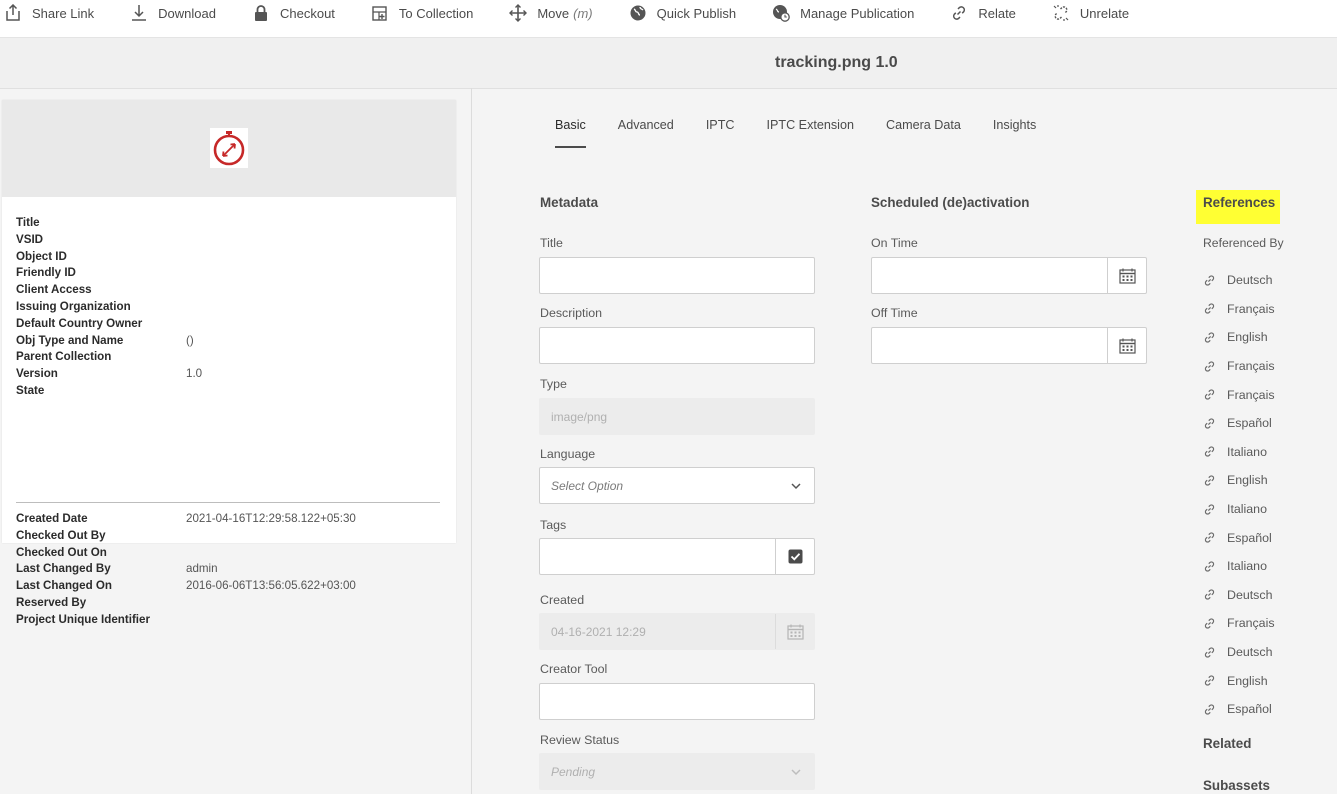  Describe the element at coordinates (1009, 345) in the screenshot. I see `off-time-input` at that location.